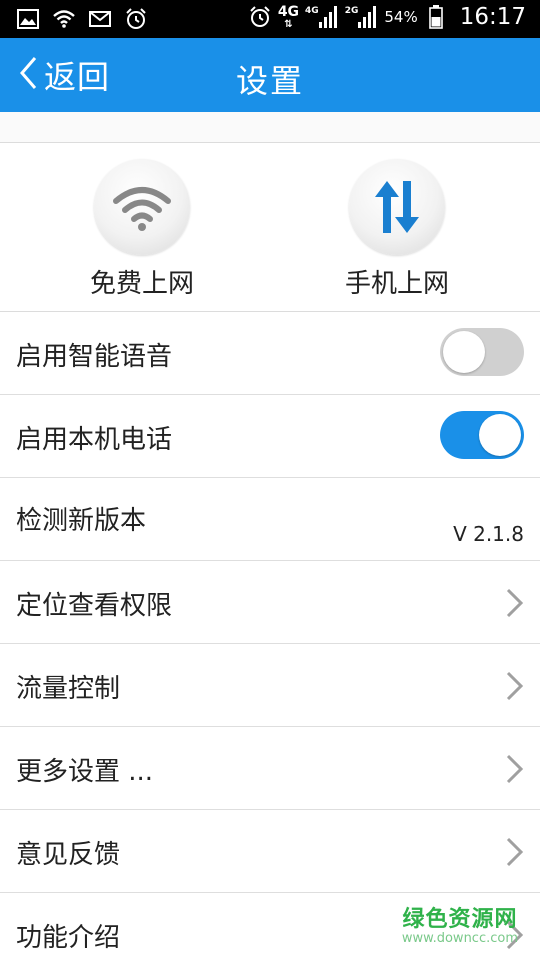  What do you see at coordinates (401, 17) in the screenshot?
I see `battery-percent: 54%` at bounding box center [401, 17].